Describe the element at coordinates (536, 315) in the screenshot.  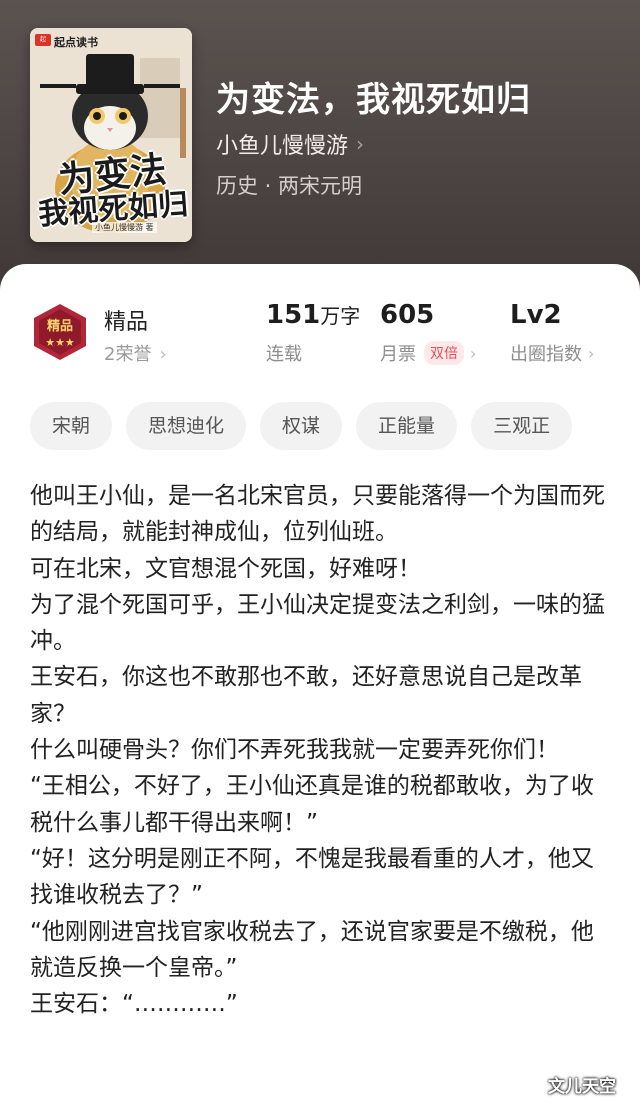
I see `influence-index-value: Lv2` at that location.